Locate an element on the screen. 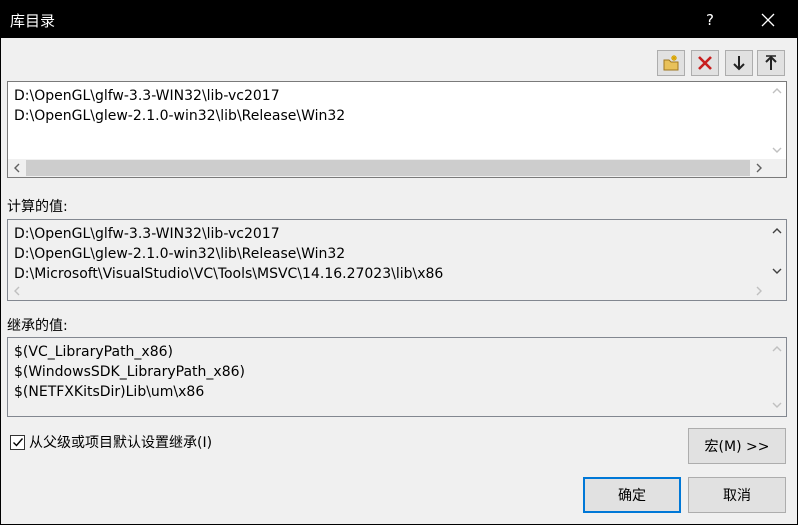  help-label: ? is located at coordinates (710, 19).